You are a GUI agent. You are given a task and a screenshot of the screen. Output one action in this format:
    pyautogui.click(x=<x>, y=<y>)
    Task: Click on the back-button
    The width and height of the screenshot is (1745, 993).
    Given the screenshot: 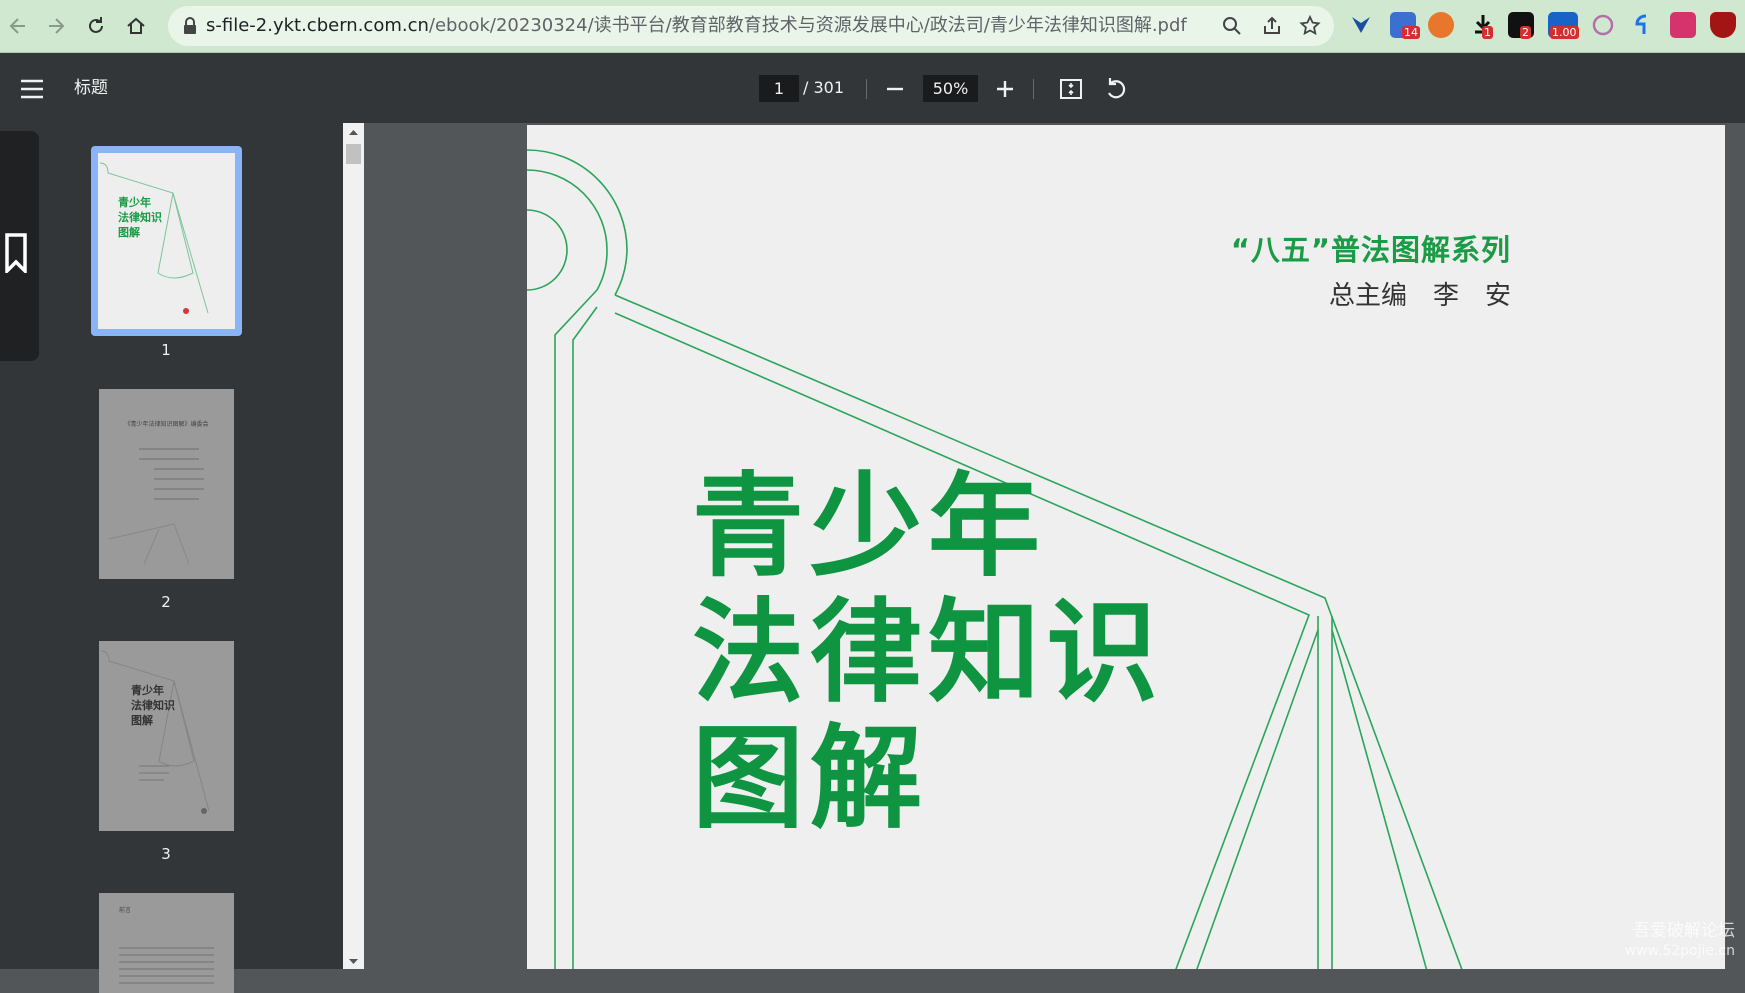 What is the action you would take?
    pyautogui.click(x=18, y=26)
    